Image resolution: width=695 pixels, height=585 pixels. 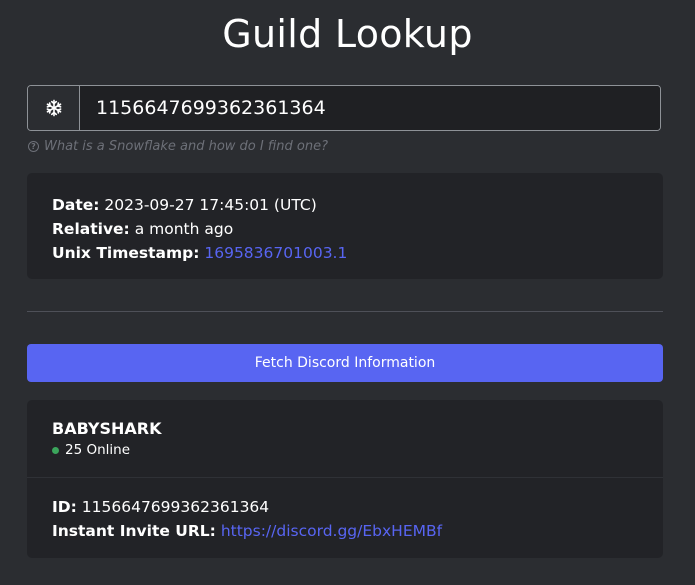 I want to click on date-row: Date: 2023-09-27 17:45:01 (UTC), so click(x=345, y=205).